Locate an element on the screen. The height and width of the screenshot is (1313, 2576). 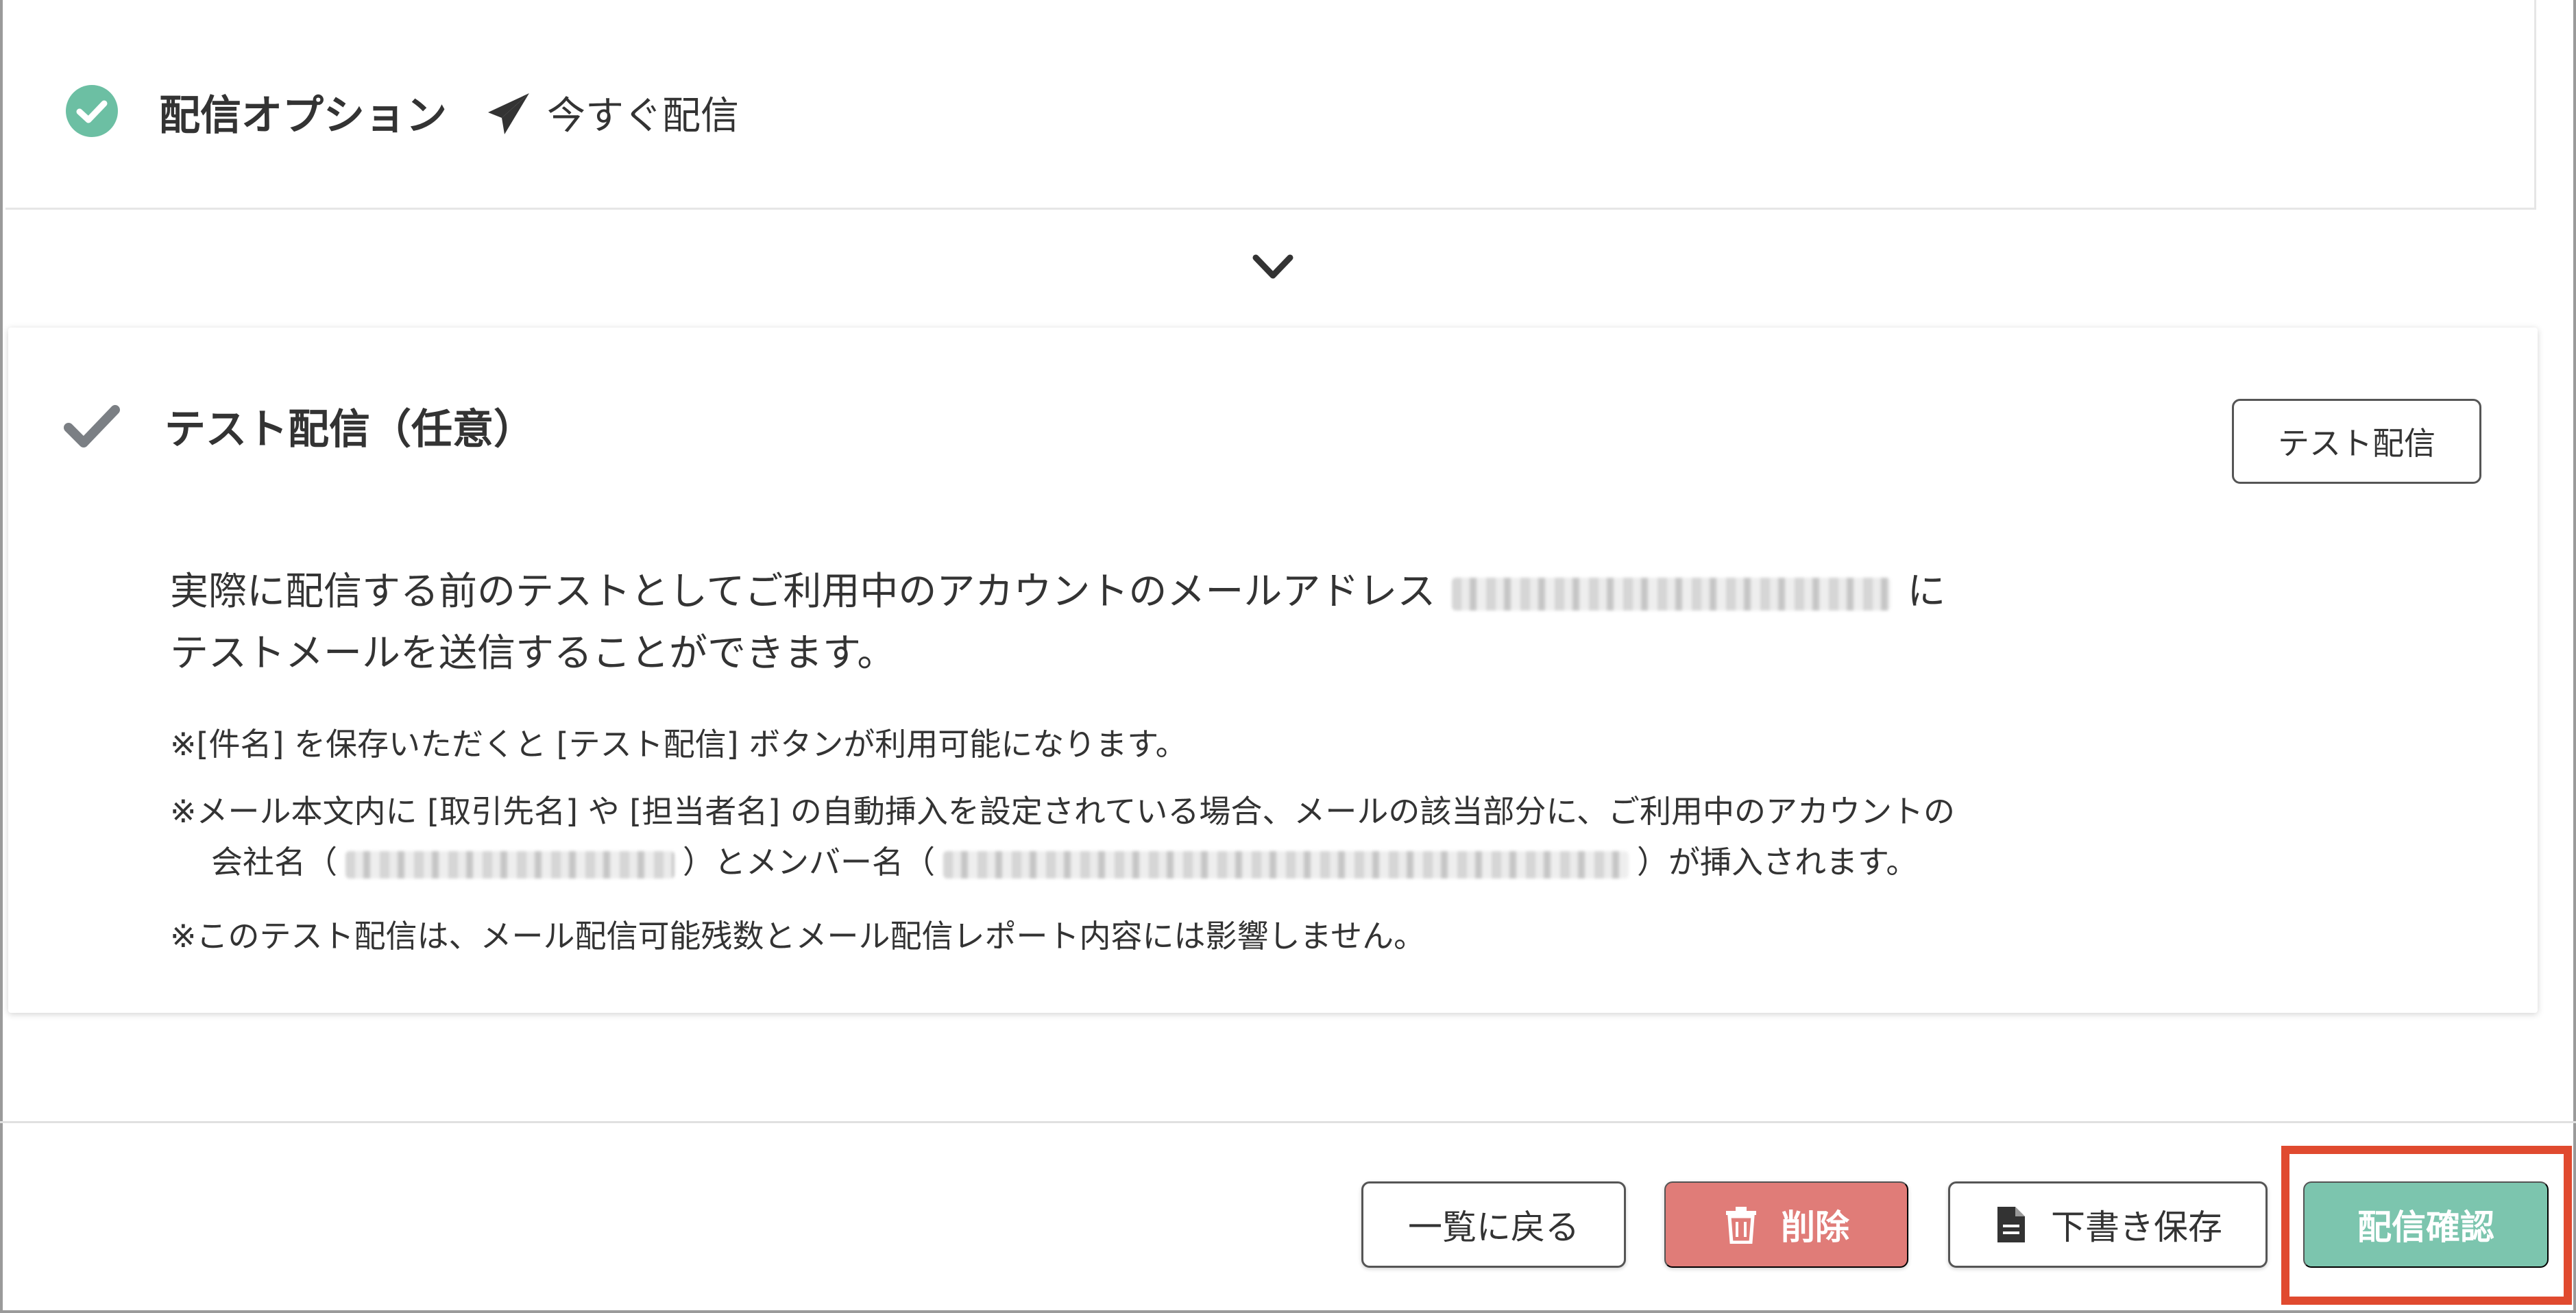
insert-suffix: ）が挿入されます。 is located at coordinates (1777, 862).